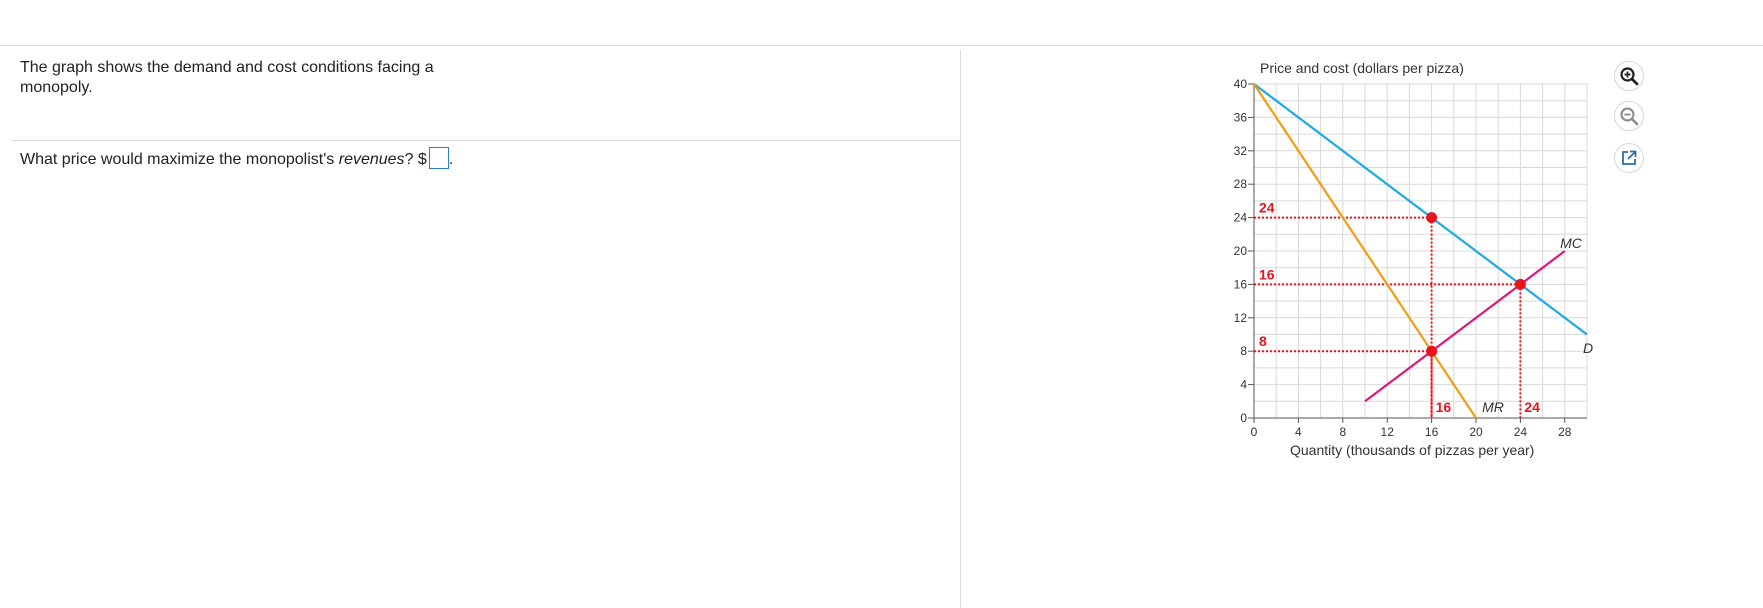 The width and height of the screenshot is (1763, 608). What do you see at coordinates (1267, 208) in the screenshot?
I see `price-label-24: 24` at bounding box center [1267, 208].